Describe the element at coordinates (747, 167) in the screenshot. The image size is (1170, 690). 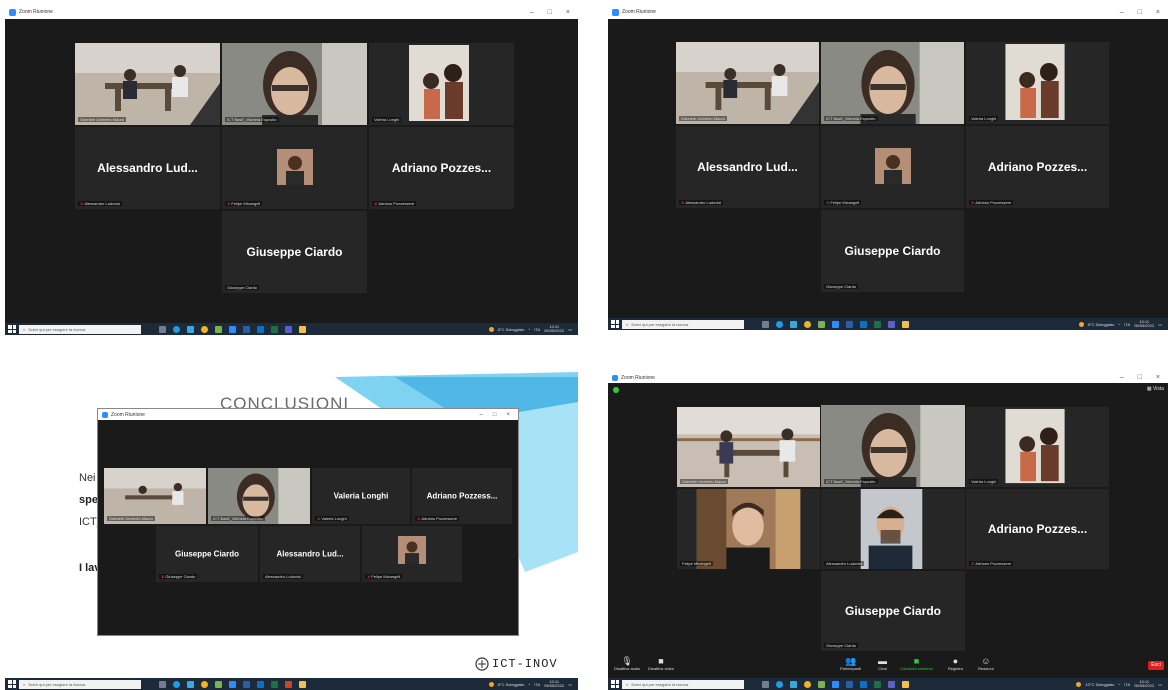
I see `participant-tile: Alessandro Lud... ⨯Alessandro Ludovisi` at that location.